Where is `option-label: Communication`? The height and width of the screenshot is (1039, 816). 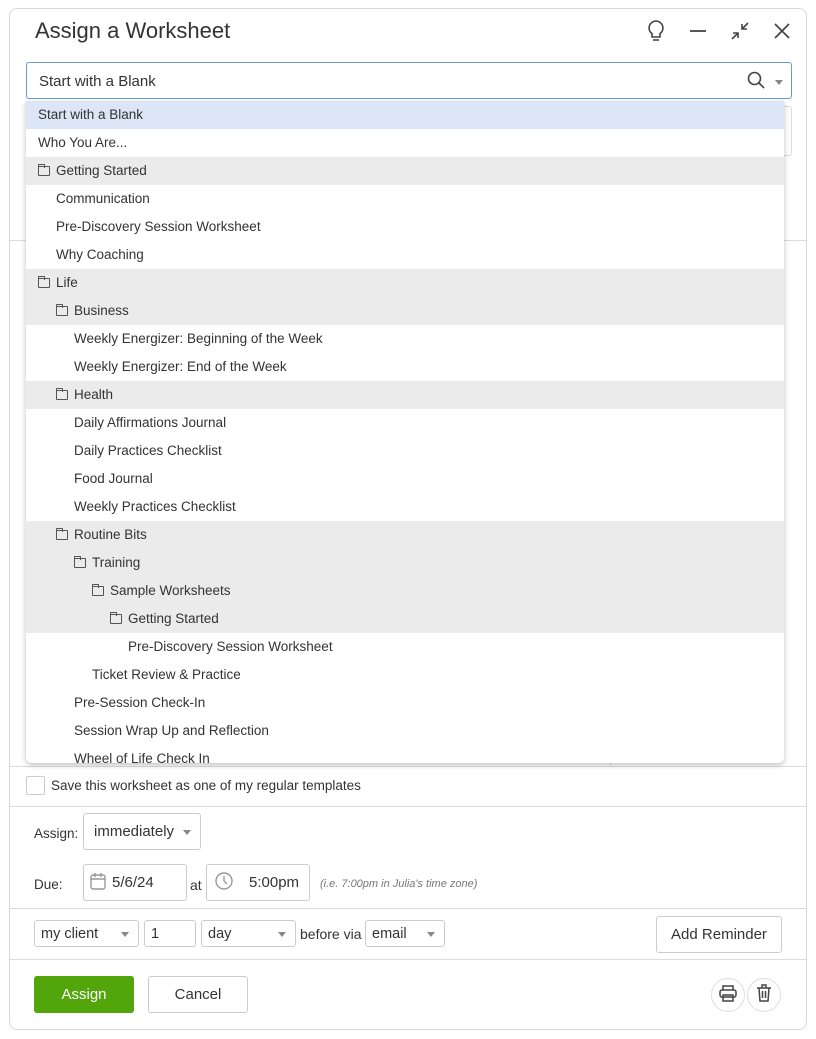 option-label: Communication is located at coordinates (103, 198).